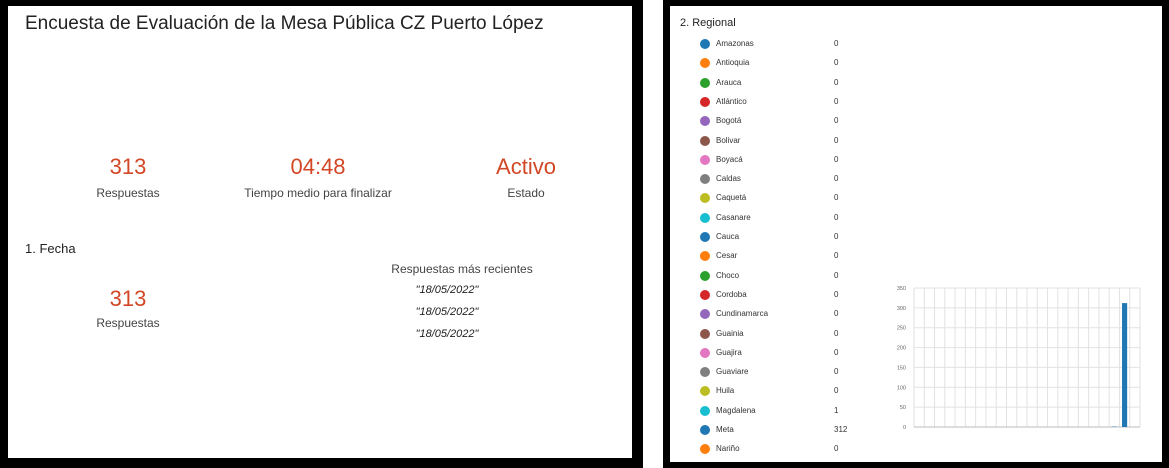 The height and width of the screenshot is (468, 1169). What do you see at coordinates (731, 198) in the screenshot?
I see `legend-label: Caquetá` at bounding box center [731, 198].